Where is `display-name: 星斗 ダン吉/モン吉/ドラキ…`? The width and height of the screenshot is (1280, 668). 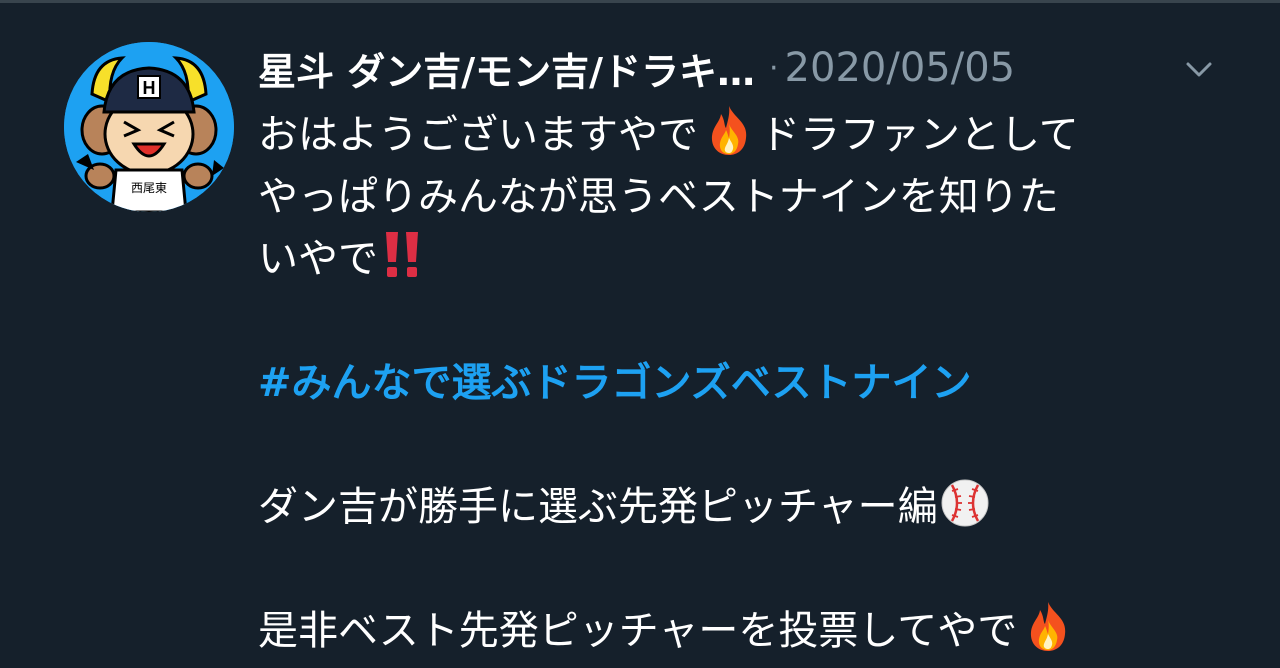 display-name: 星斗 ダン吉/モン吉/ドラキ… is located at coordinates (506, 68).